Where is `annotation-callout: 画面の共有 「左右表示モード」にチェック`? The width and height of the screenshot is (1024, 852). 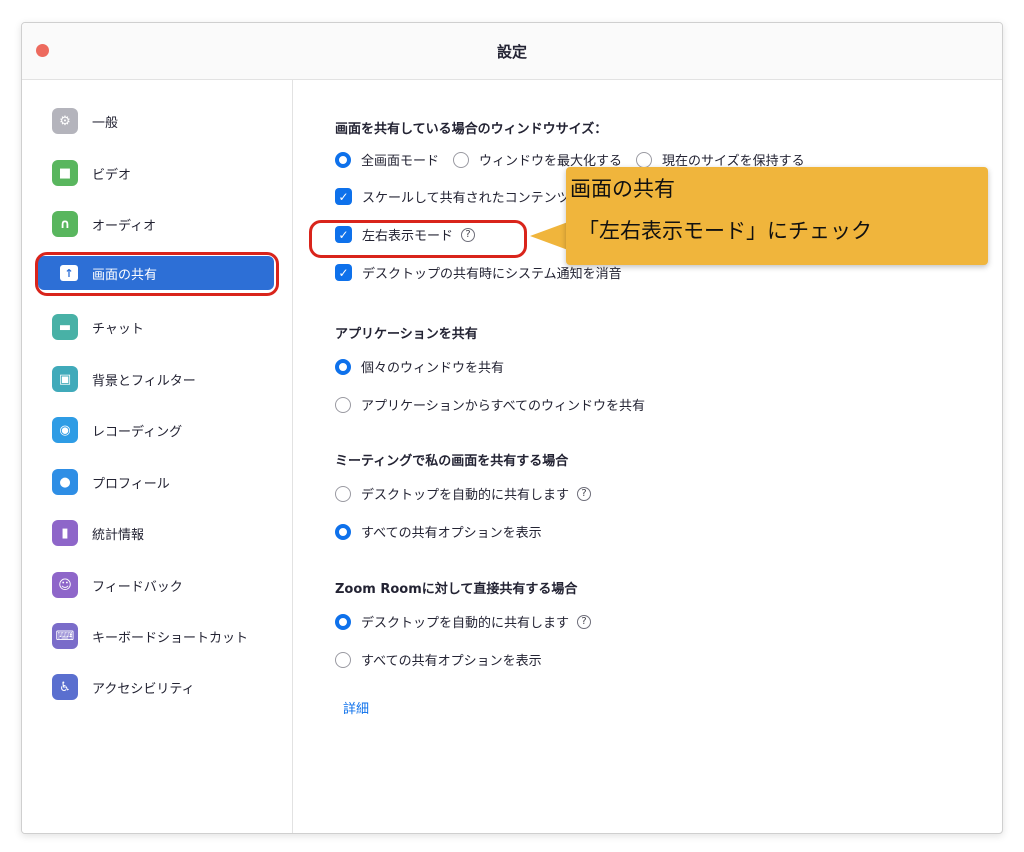 annotation-callout: 画面の共有 「左右表示モード」にチェック is located at coordinates (777, 216).